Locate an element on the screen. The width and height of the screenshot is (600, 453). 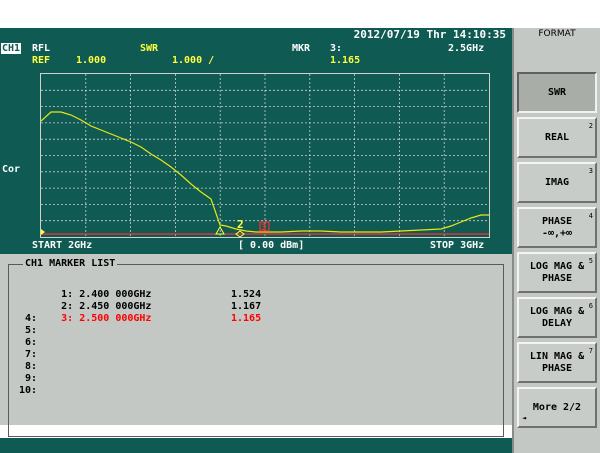
marker-row: 10: is located at coordinates (28, 391).